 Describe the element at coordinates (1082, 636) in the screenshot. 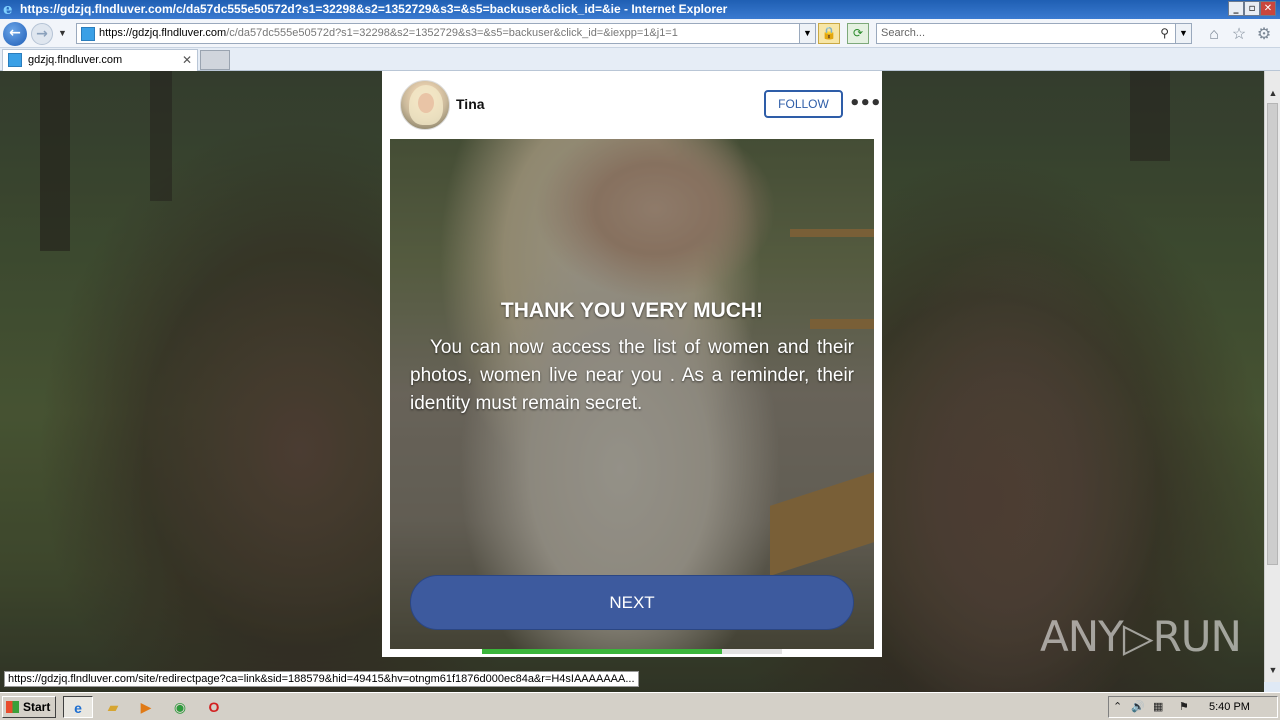

I see `watermark-left: ANY` at that location.